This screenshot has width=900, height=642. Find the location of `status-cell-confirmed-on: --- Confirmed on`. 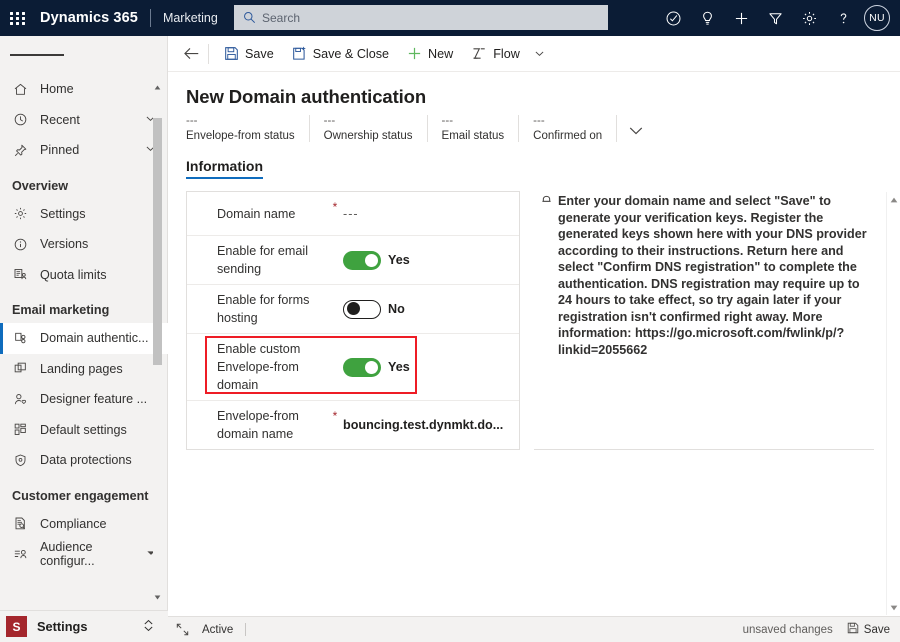

status-cell-confirmed-on: --- Confirmed on is located at coordinates (568, 128).